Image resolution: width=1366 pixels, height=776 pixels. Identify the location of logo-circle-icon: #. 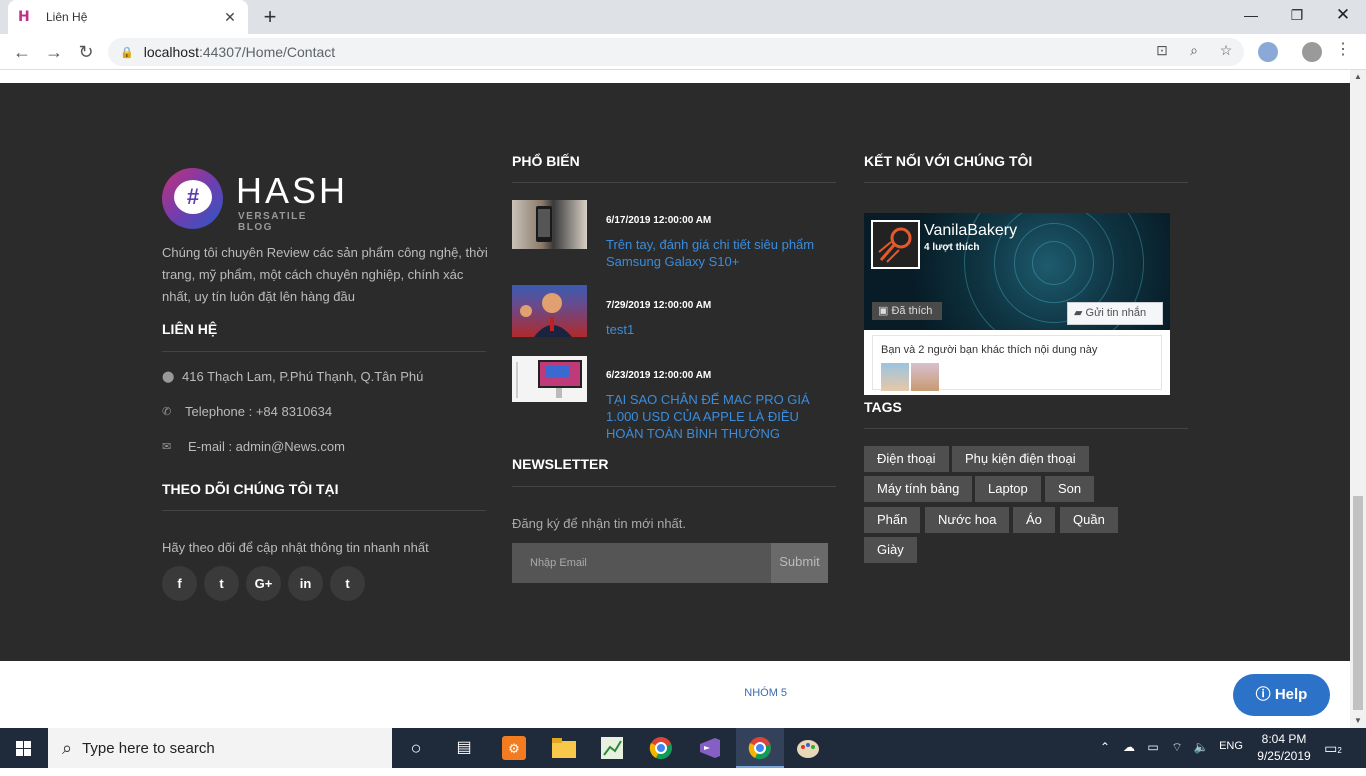
(192, 198).